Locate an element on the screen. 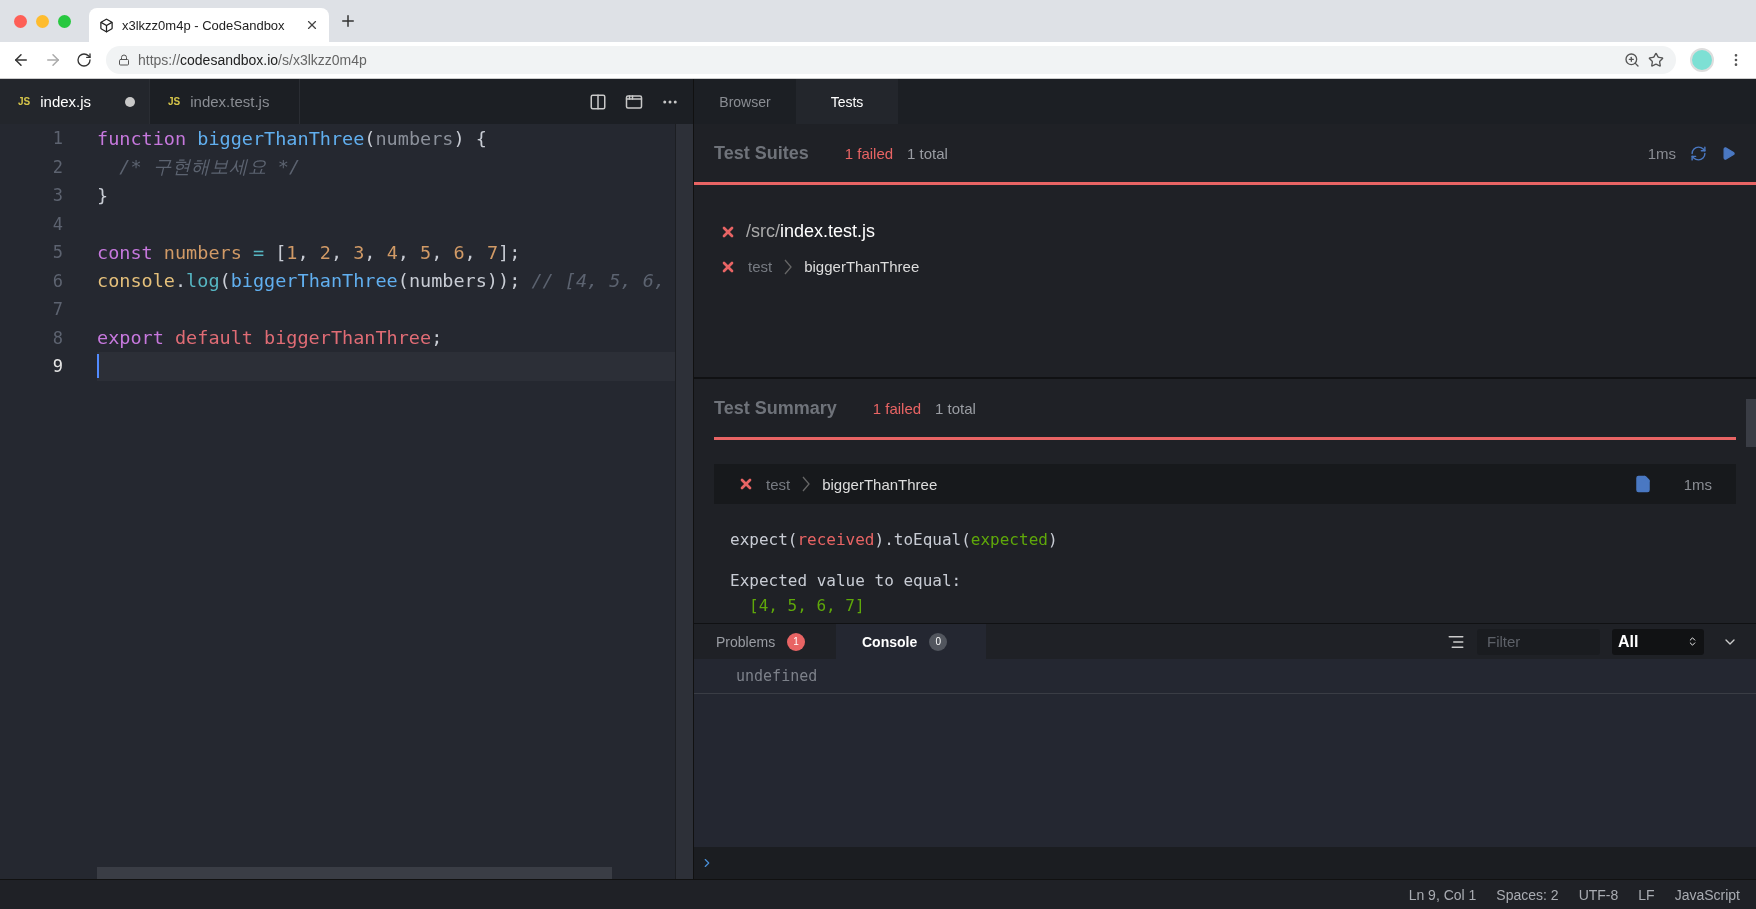 The width and height of the screenshot is (1756, 909). refresh-icon is located at coordinates (1698, 153).